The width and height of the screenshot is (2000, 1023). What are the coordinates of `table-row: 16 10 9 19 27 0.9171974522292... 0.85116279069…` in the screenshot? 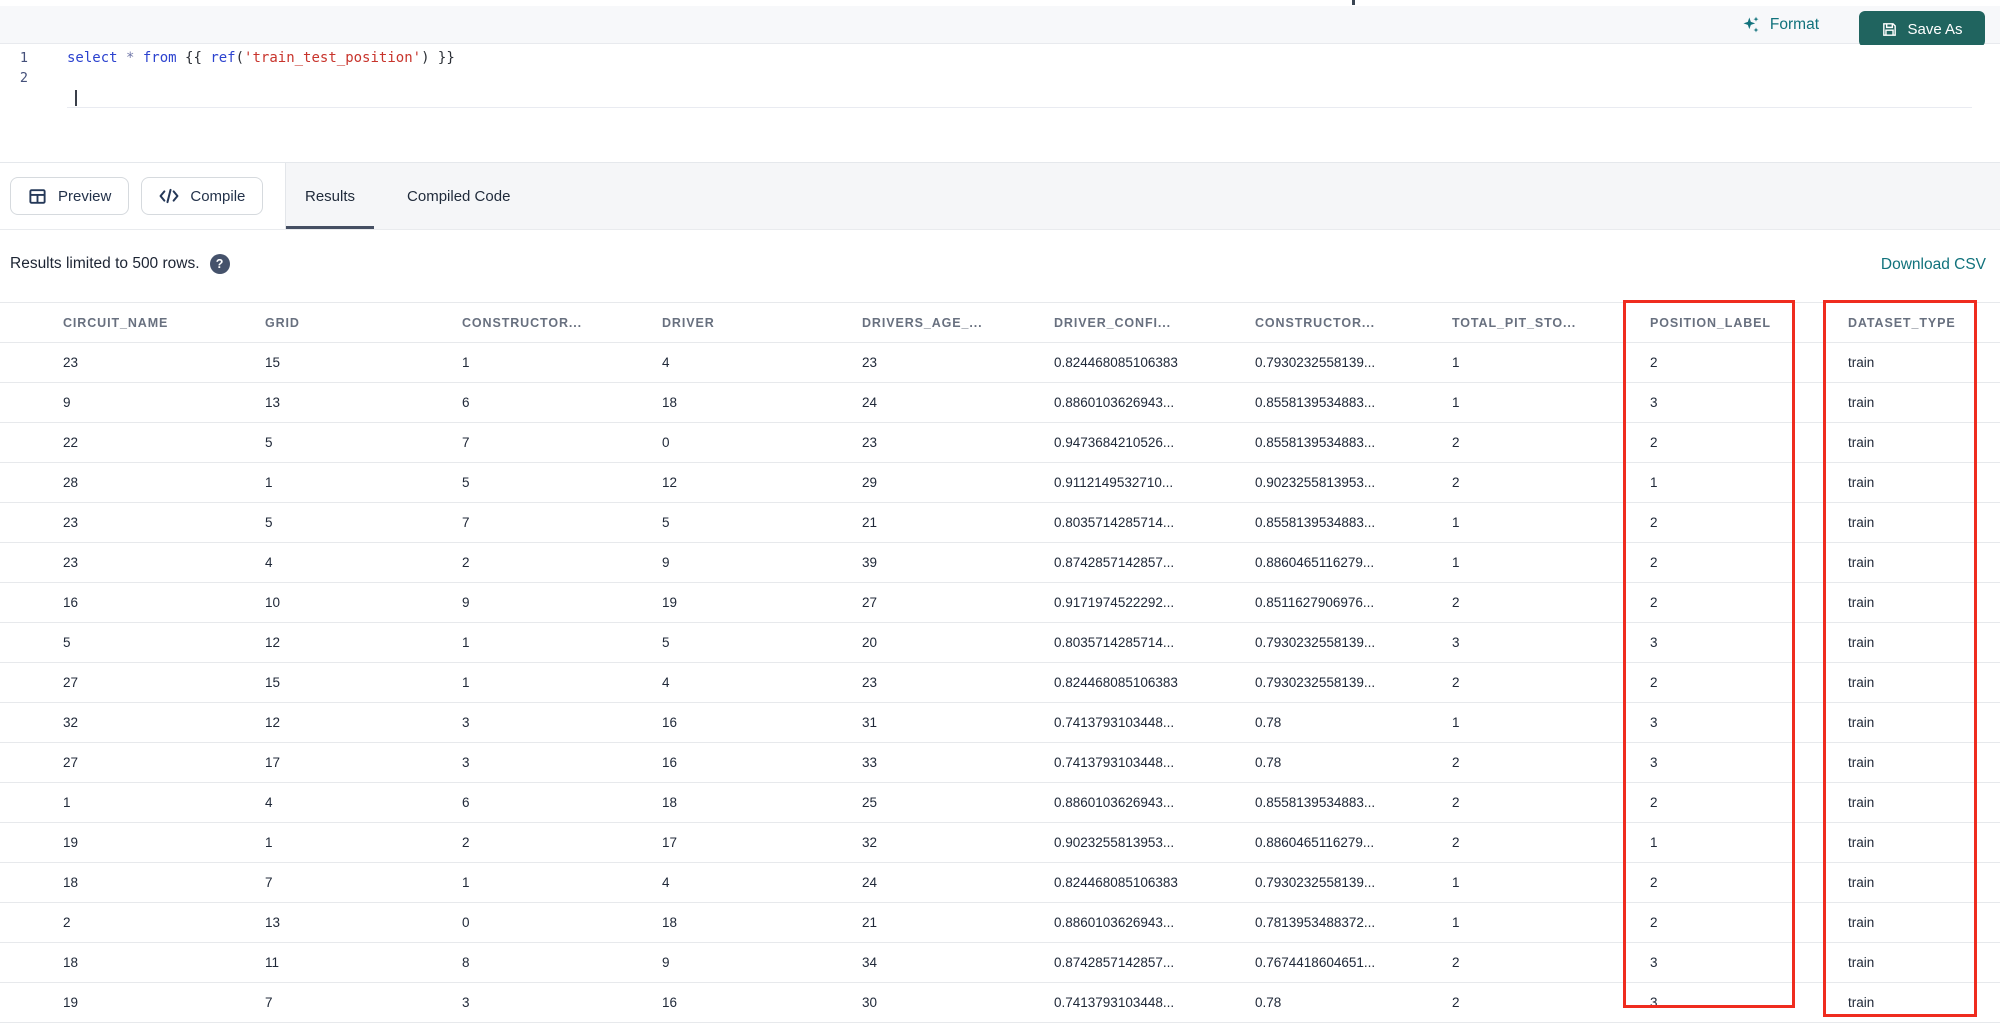 It's located at (1000, 602).